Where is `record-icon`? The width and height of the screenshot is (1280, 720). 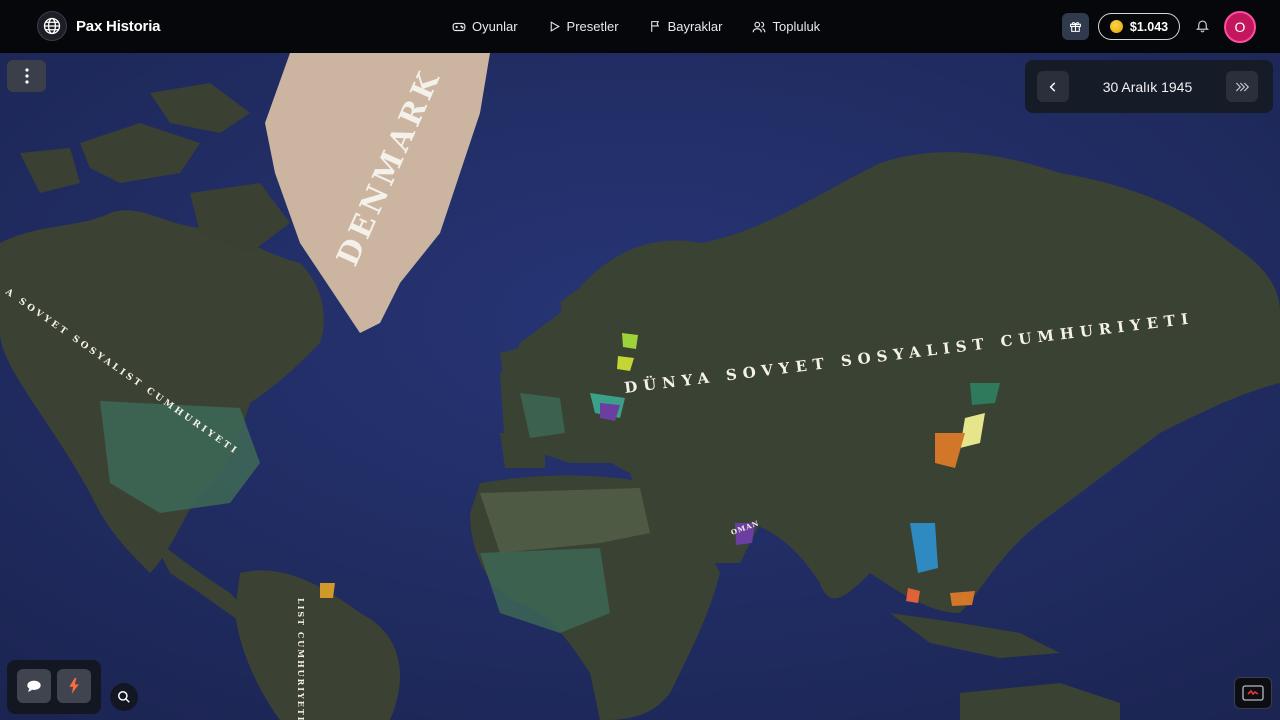
record-icon is located at coordinates (1253, 693).